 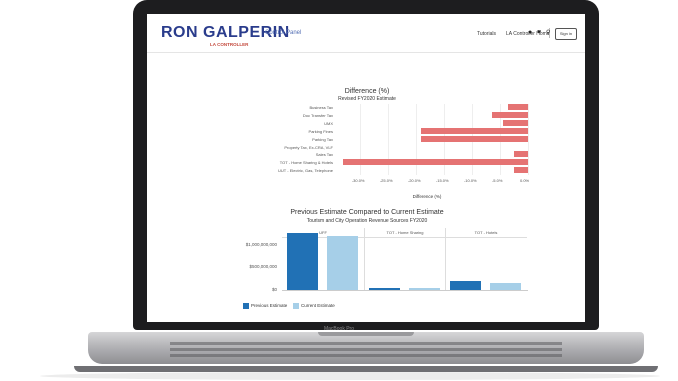 What do you see at coordinates (306, 163) in the screenshot?
I see `diff-category-label: TOT - Home Sharing & Hotels` at bounding box center [306, 163].